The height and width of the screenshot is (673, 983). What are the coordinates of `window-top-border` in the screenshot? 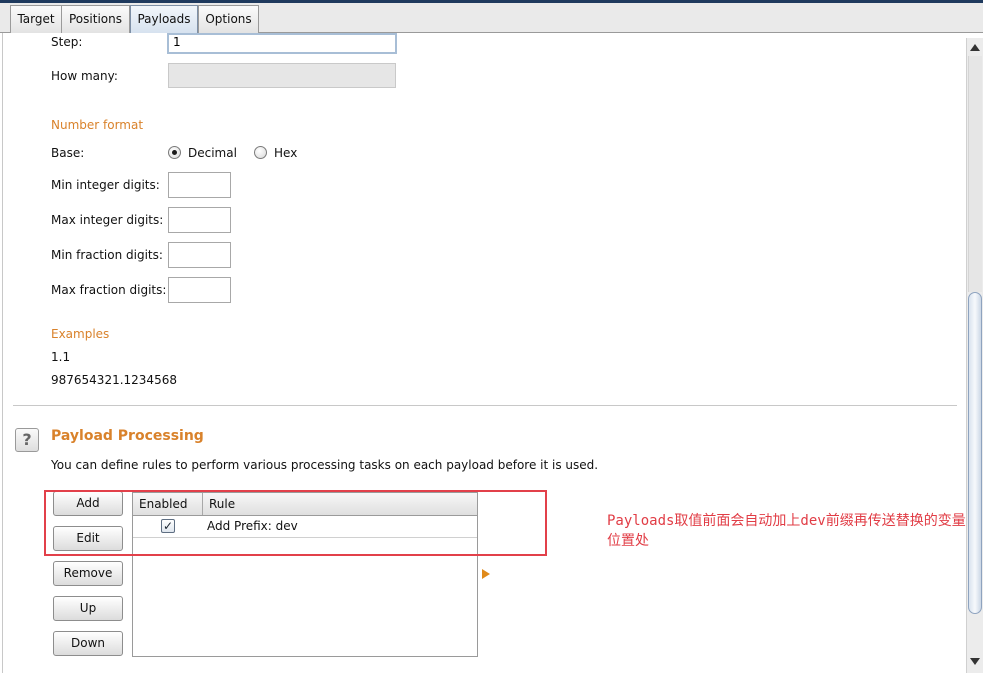 It's located at (491, 1).